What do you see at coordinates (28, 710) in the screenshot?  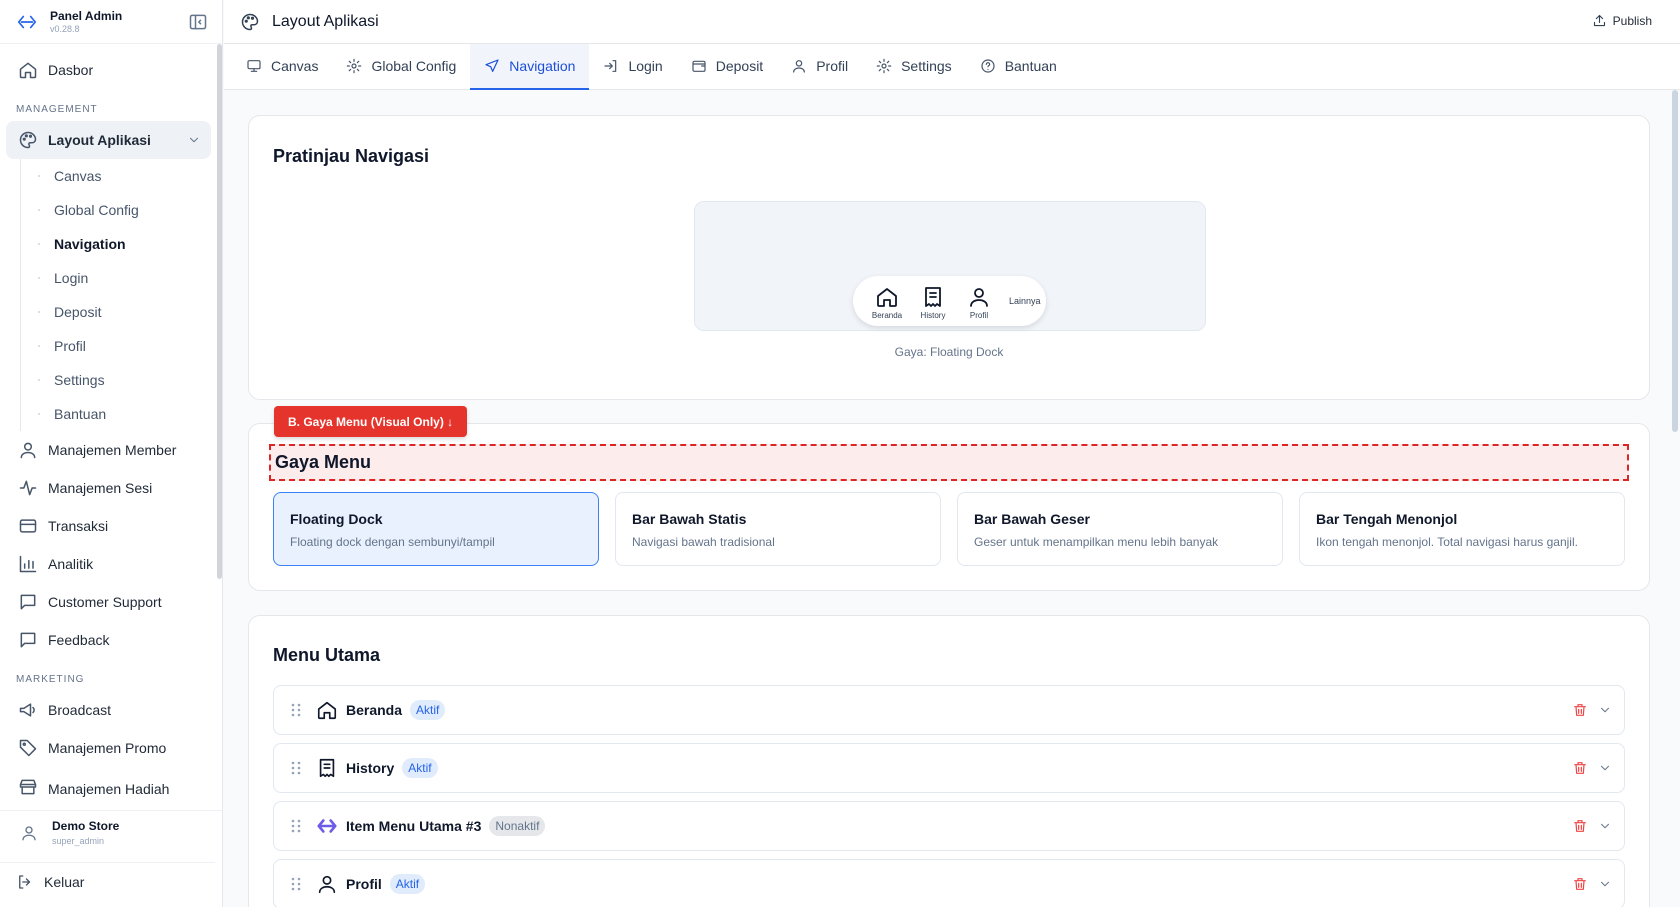 I see `megaphone-icon` at bounding box center [28, 710].